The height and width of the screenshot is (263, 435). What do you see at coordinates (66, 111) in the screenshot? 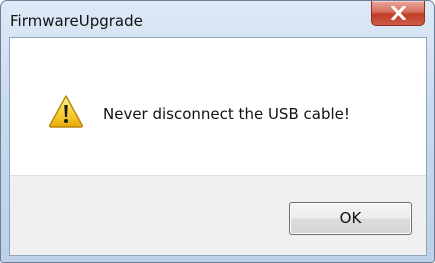
I see `warning-icon` at bounding box center [66, 111].